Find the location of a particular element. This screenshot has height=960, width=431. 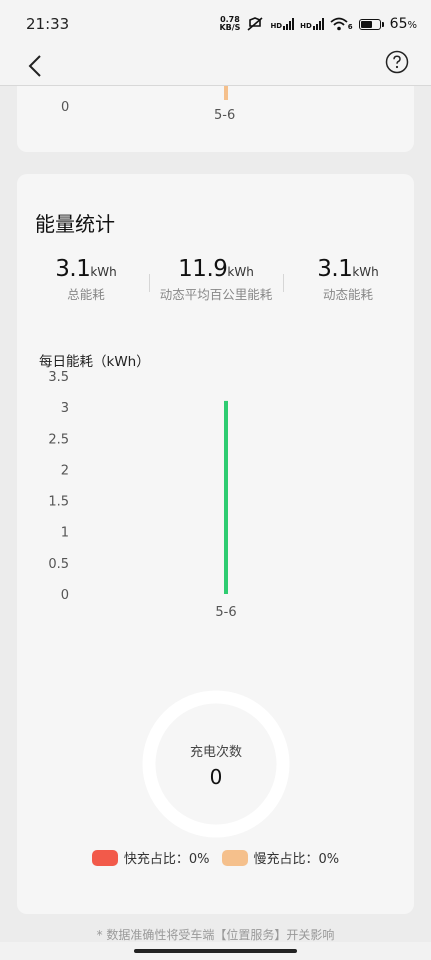

y-tick-label: 2.5 is located at coordinates (58, 439).